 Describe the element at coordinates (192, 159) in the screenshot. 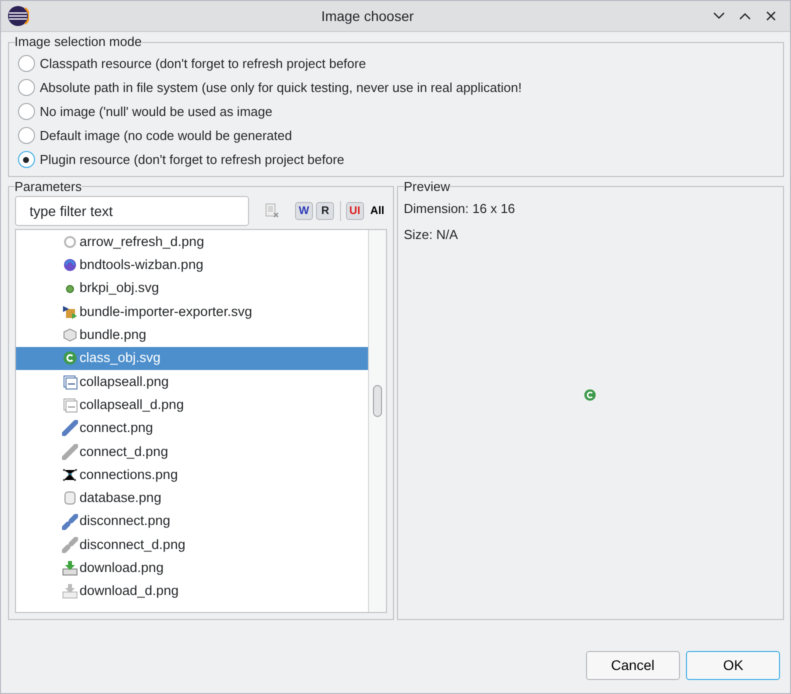

I see `radio-label: Plugin resource (don't forget to refresh project before` at that location.